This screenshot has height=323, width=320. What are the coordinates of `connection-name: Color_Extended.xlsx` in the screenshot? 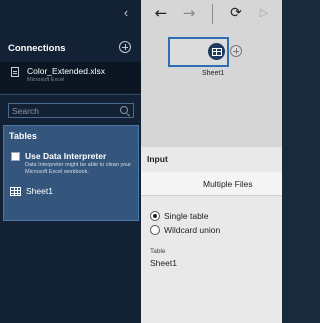 It's located at (66, 71).